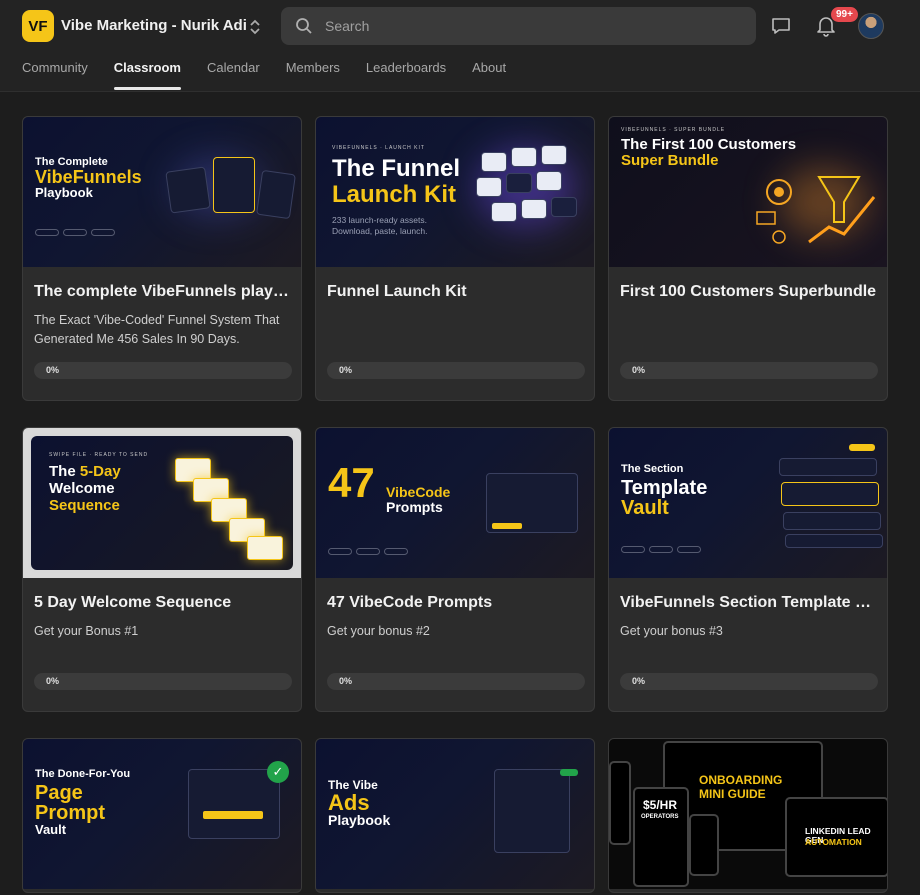 The image size is (920, 895). What do you see at coordinates (82, 488) in the screenshot?
I see `thumb-text: Welcome` at bounding box center [82, 488].